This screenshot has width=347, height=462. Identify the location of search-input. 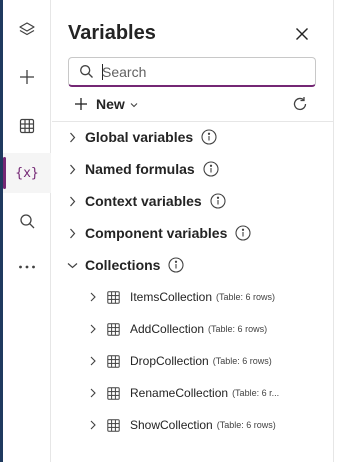
(202, 71).